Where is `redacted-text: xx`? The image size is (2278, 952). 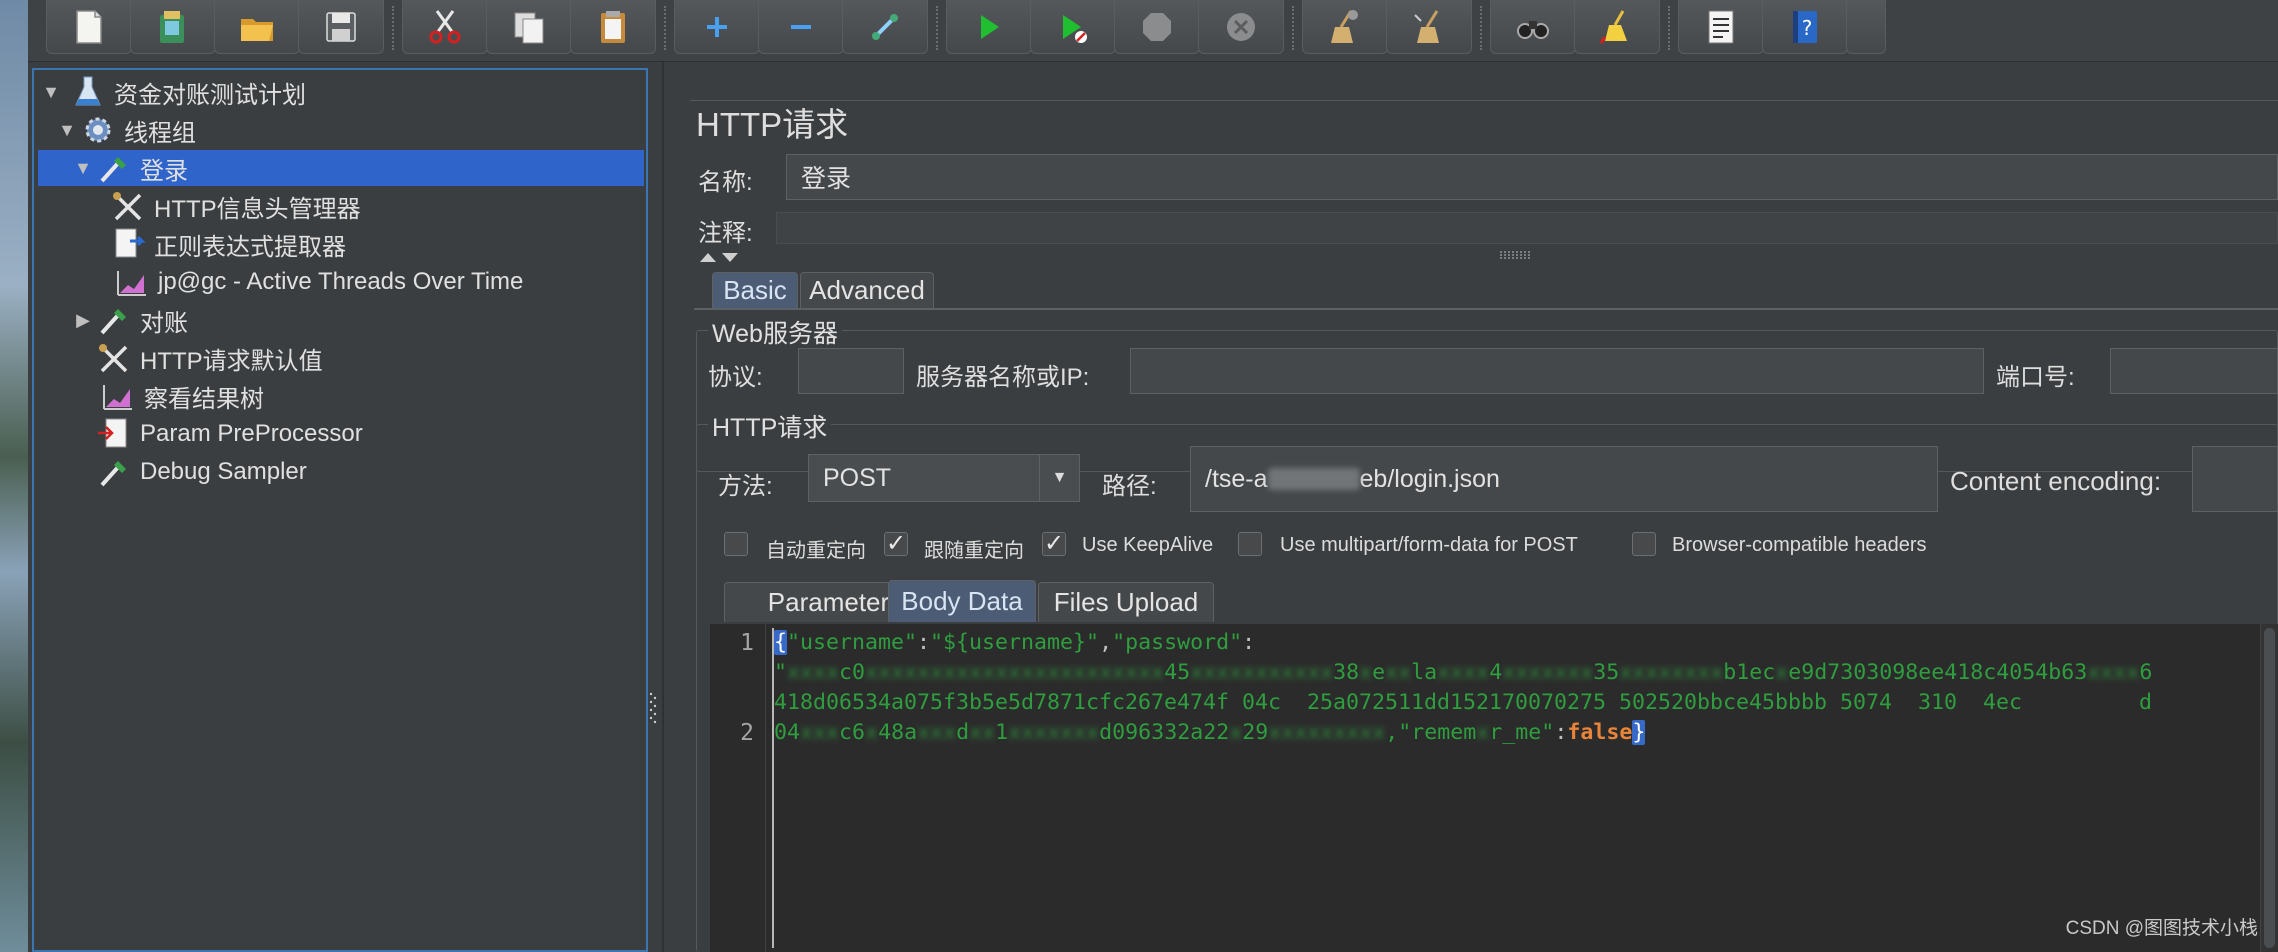
redacted-text: xx is located at coordinates (1398, 672).